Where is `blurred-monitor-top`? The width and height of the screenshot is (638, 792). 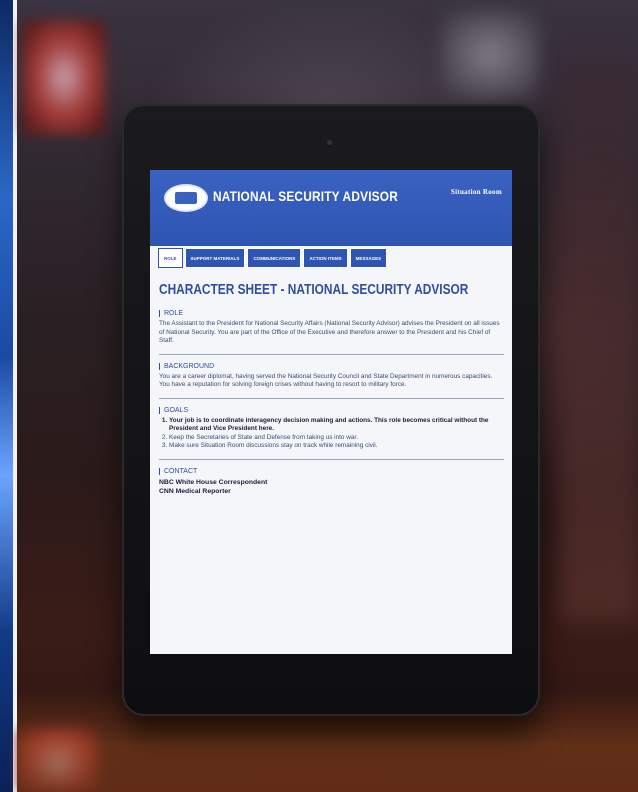
blurred-monitor-top is located at coordinates (64, 77).